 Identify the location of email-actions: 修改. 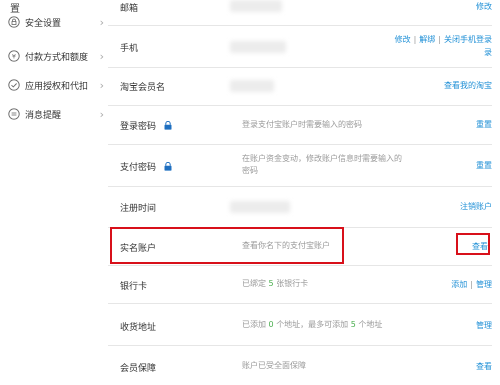
(484, 6).